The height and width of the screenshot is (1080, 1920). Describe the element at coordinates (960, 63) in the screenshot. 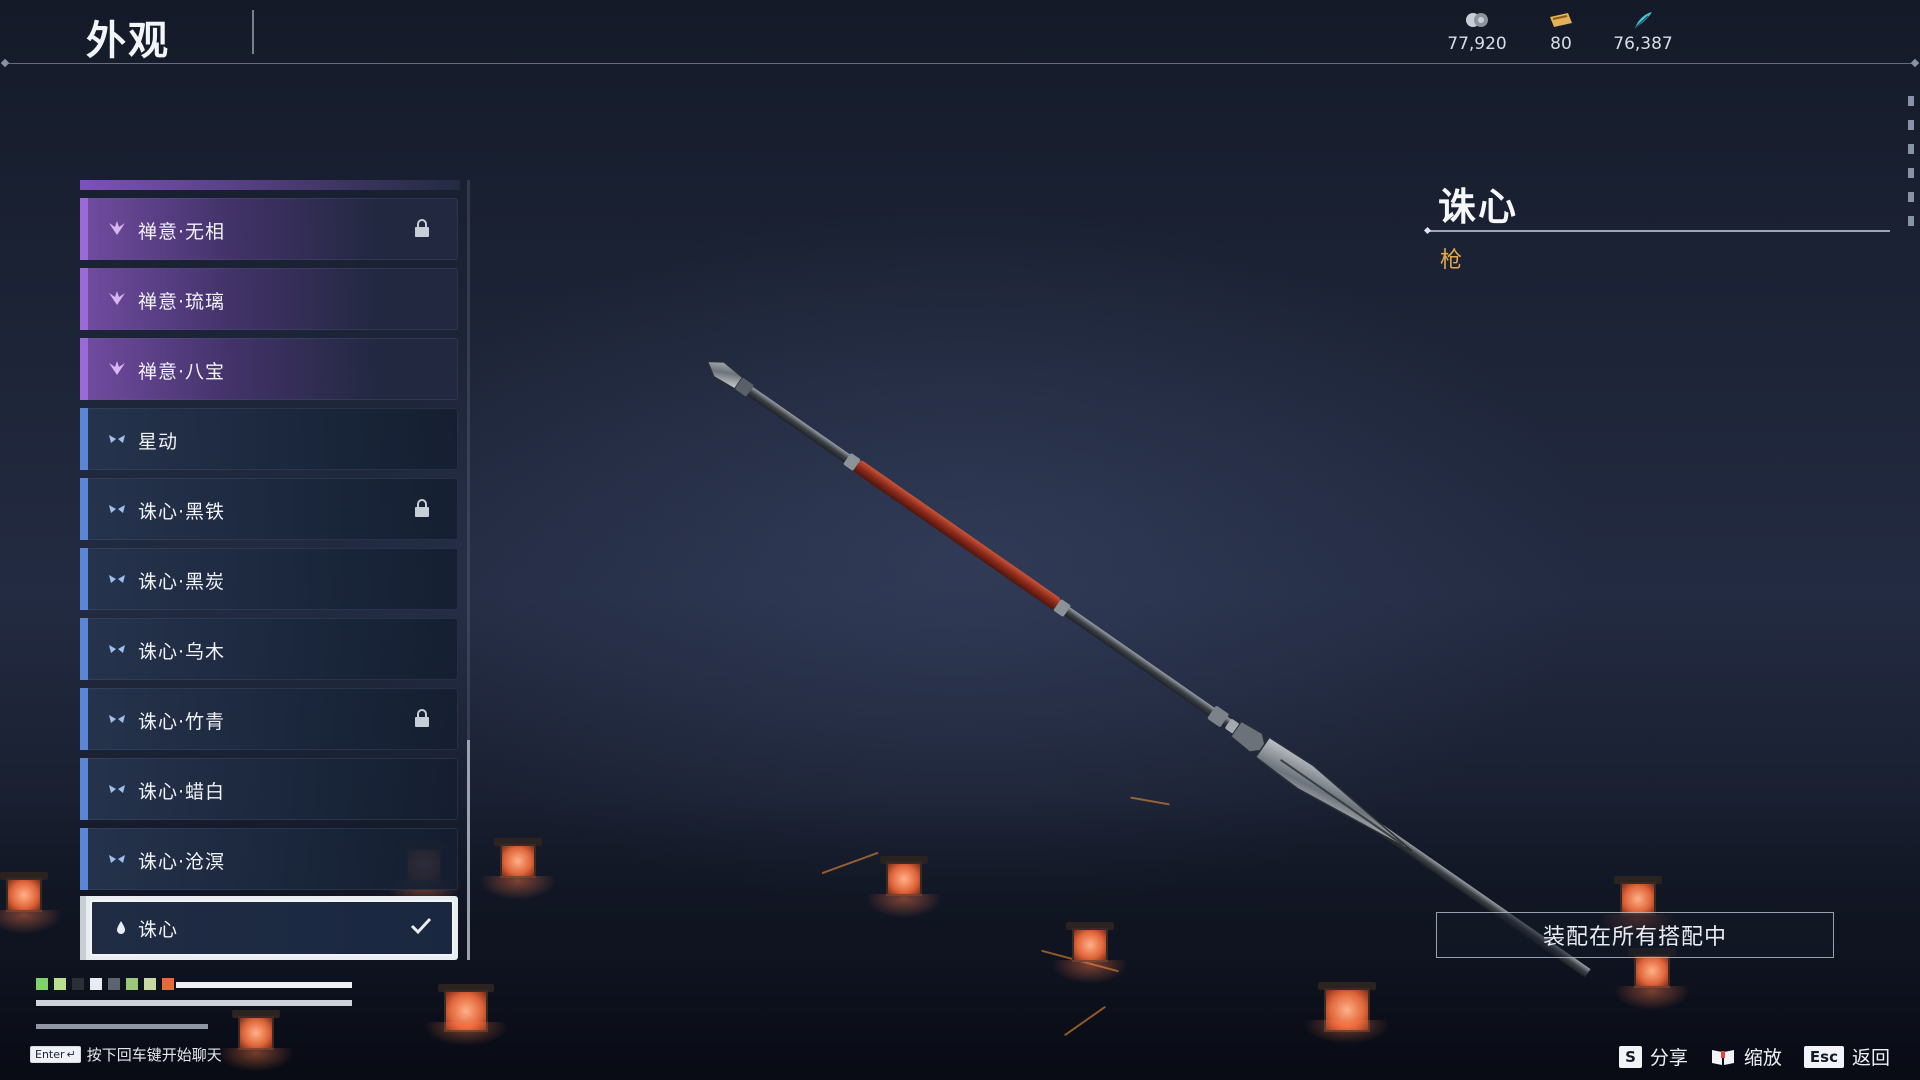

I see `header-divider` at that location.